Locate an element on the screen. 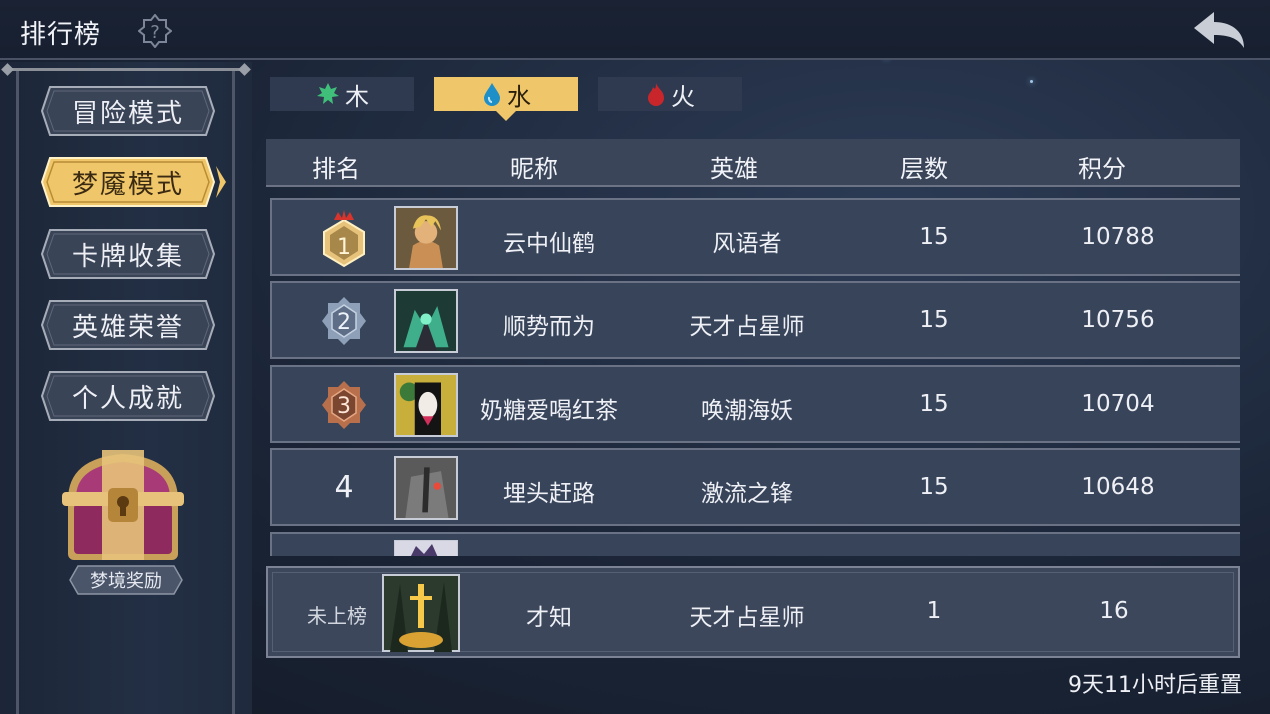  sidebar-item-label: 个人成就 is located at coordinates (127, 398).